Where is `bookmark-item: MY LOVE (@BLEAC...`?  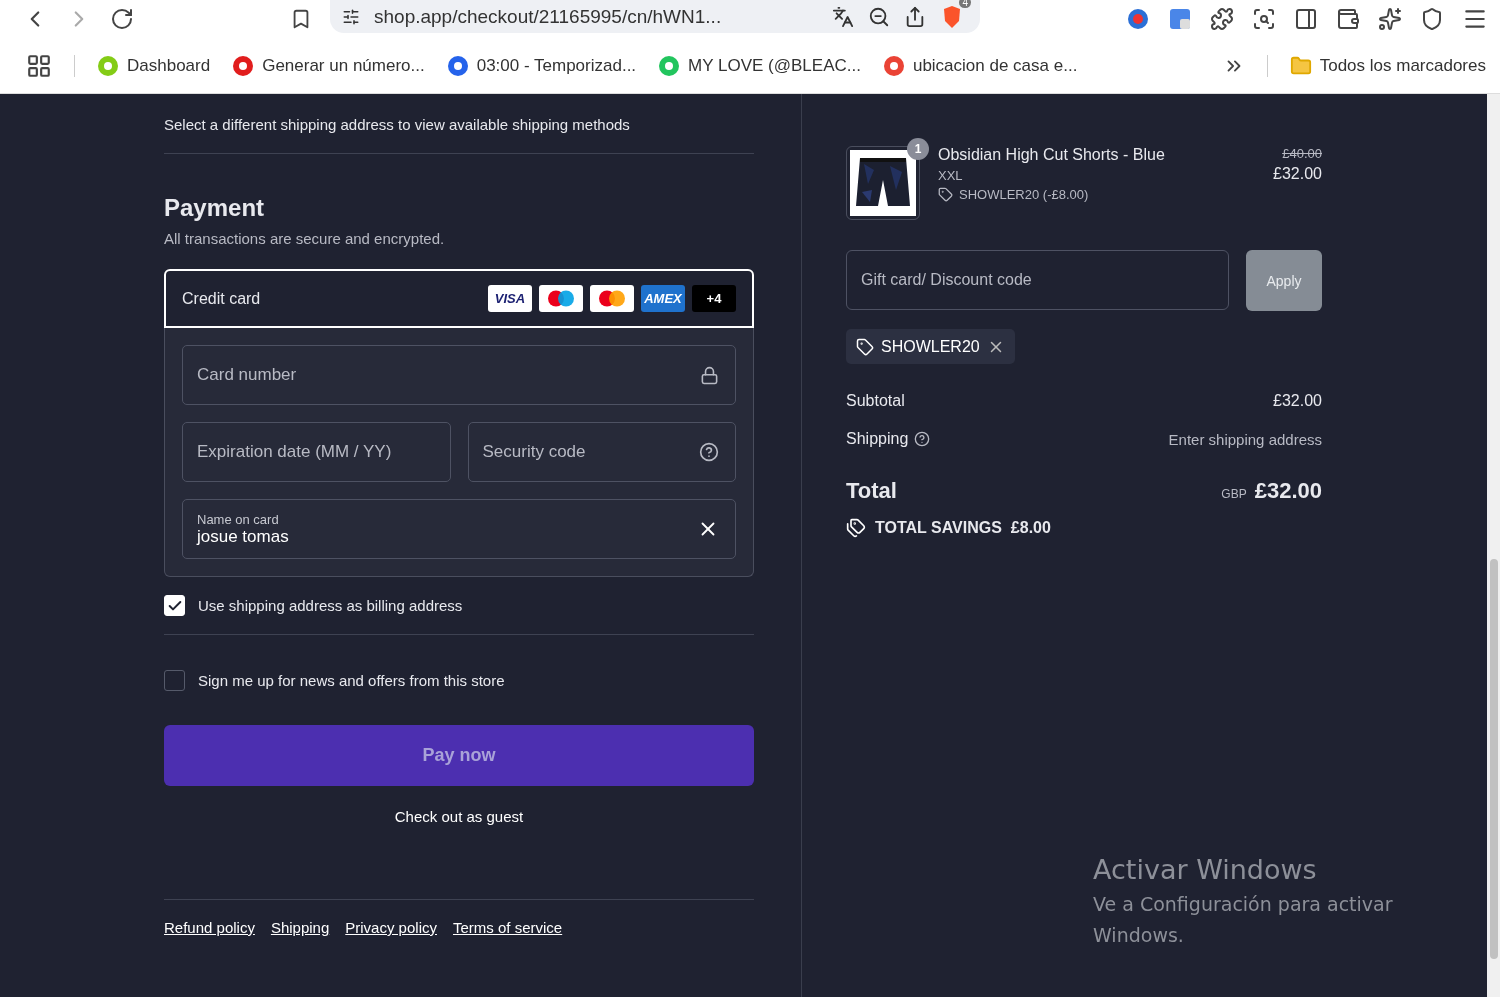
bookmark-item: MY LOVE (@BLEAC... is located at coordinates (759, 65).